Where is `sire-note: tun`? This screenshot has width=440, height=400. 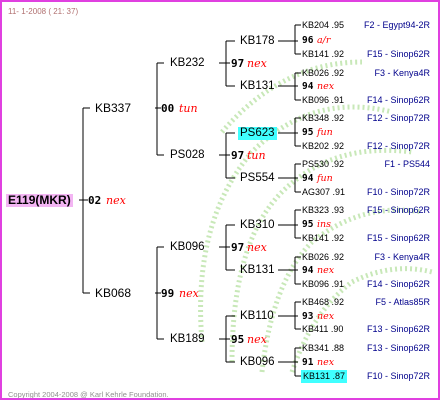 sire-note: tun is located at coordinates (188, 108).